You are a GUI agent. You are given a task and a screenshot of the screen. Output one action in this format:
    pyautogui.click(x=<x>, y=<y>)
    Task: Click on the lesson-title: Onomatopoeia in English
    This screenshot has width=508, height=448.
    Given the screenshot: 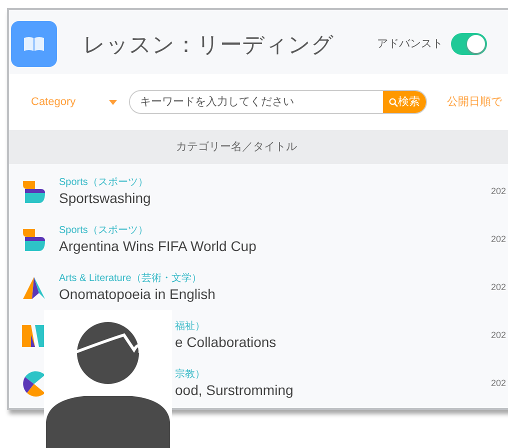 What is the action you would take?
    pyautogui.click(x=137, y=294)
    